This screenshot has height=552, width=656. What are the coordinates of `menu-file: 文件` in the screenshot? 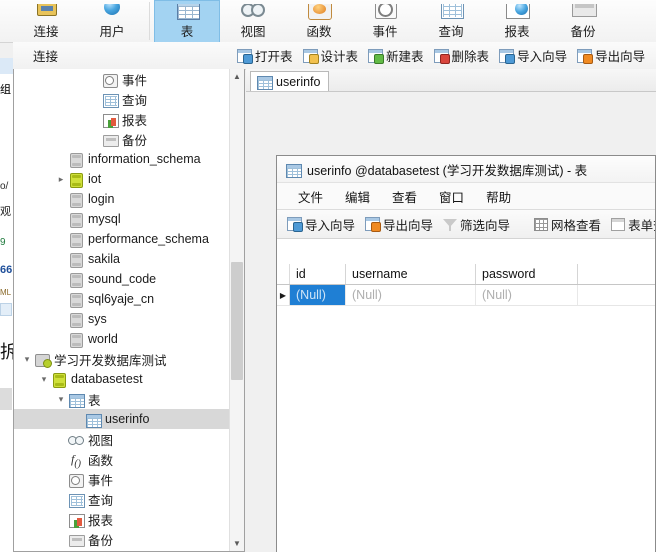 It's located at (310, 196).